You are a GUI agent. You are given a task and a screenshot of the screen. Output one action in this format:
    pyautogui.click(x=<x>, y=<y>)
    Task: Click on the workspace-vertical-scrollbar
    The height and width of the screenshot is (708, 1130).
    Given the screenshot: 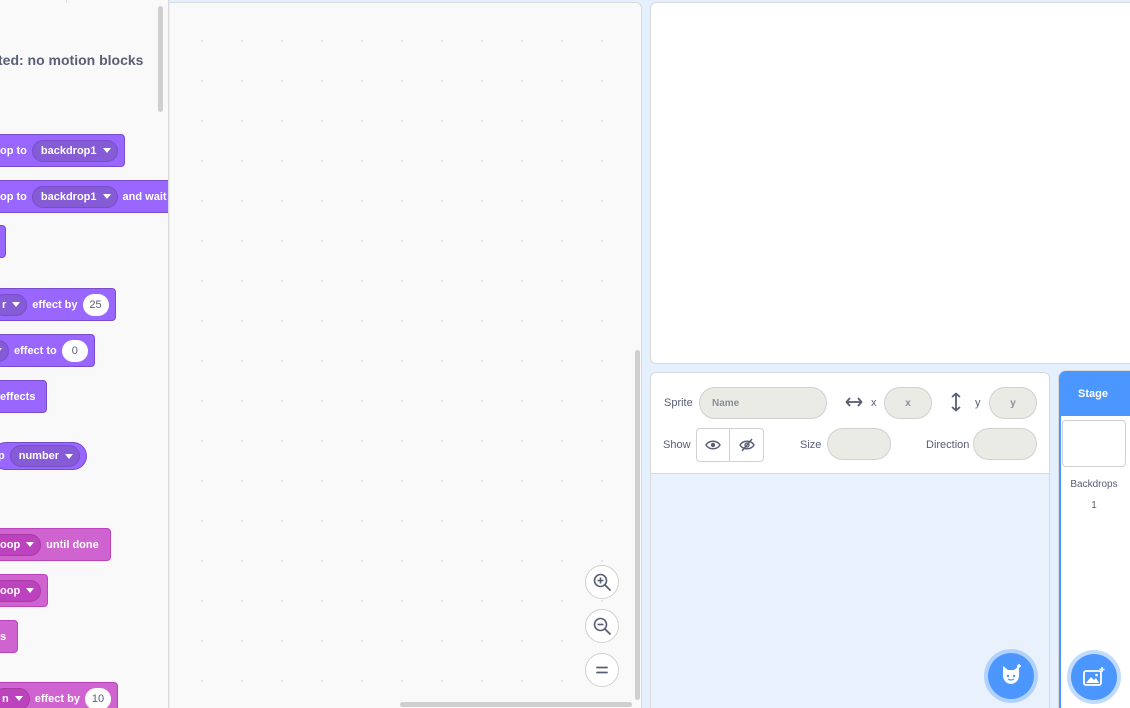 What is the action you would take?
    pyautogui.click(x=637, y=525)
    